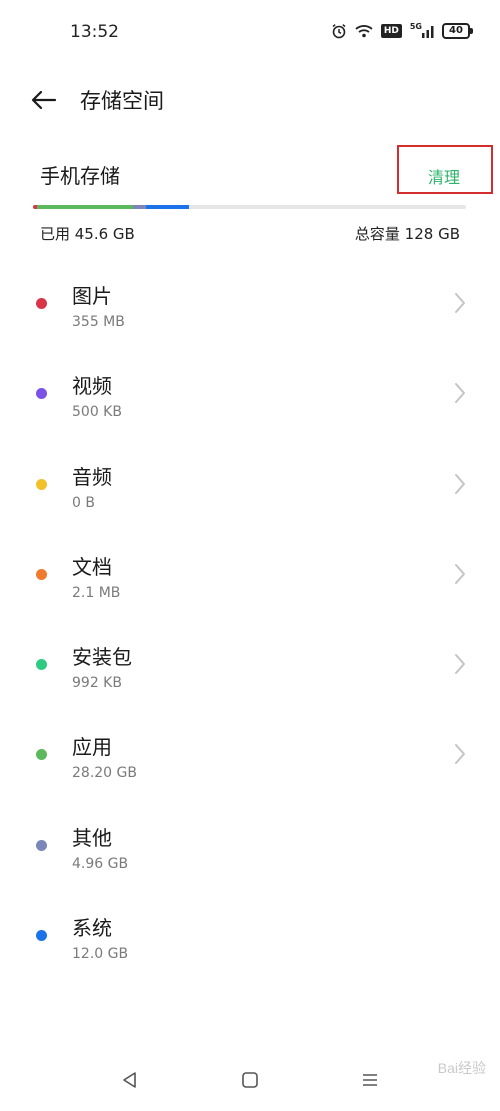  Describe the element at coordinates (122, 101) in the screenshot. I see `page-title: 存储空间` at that location.